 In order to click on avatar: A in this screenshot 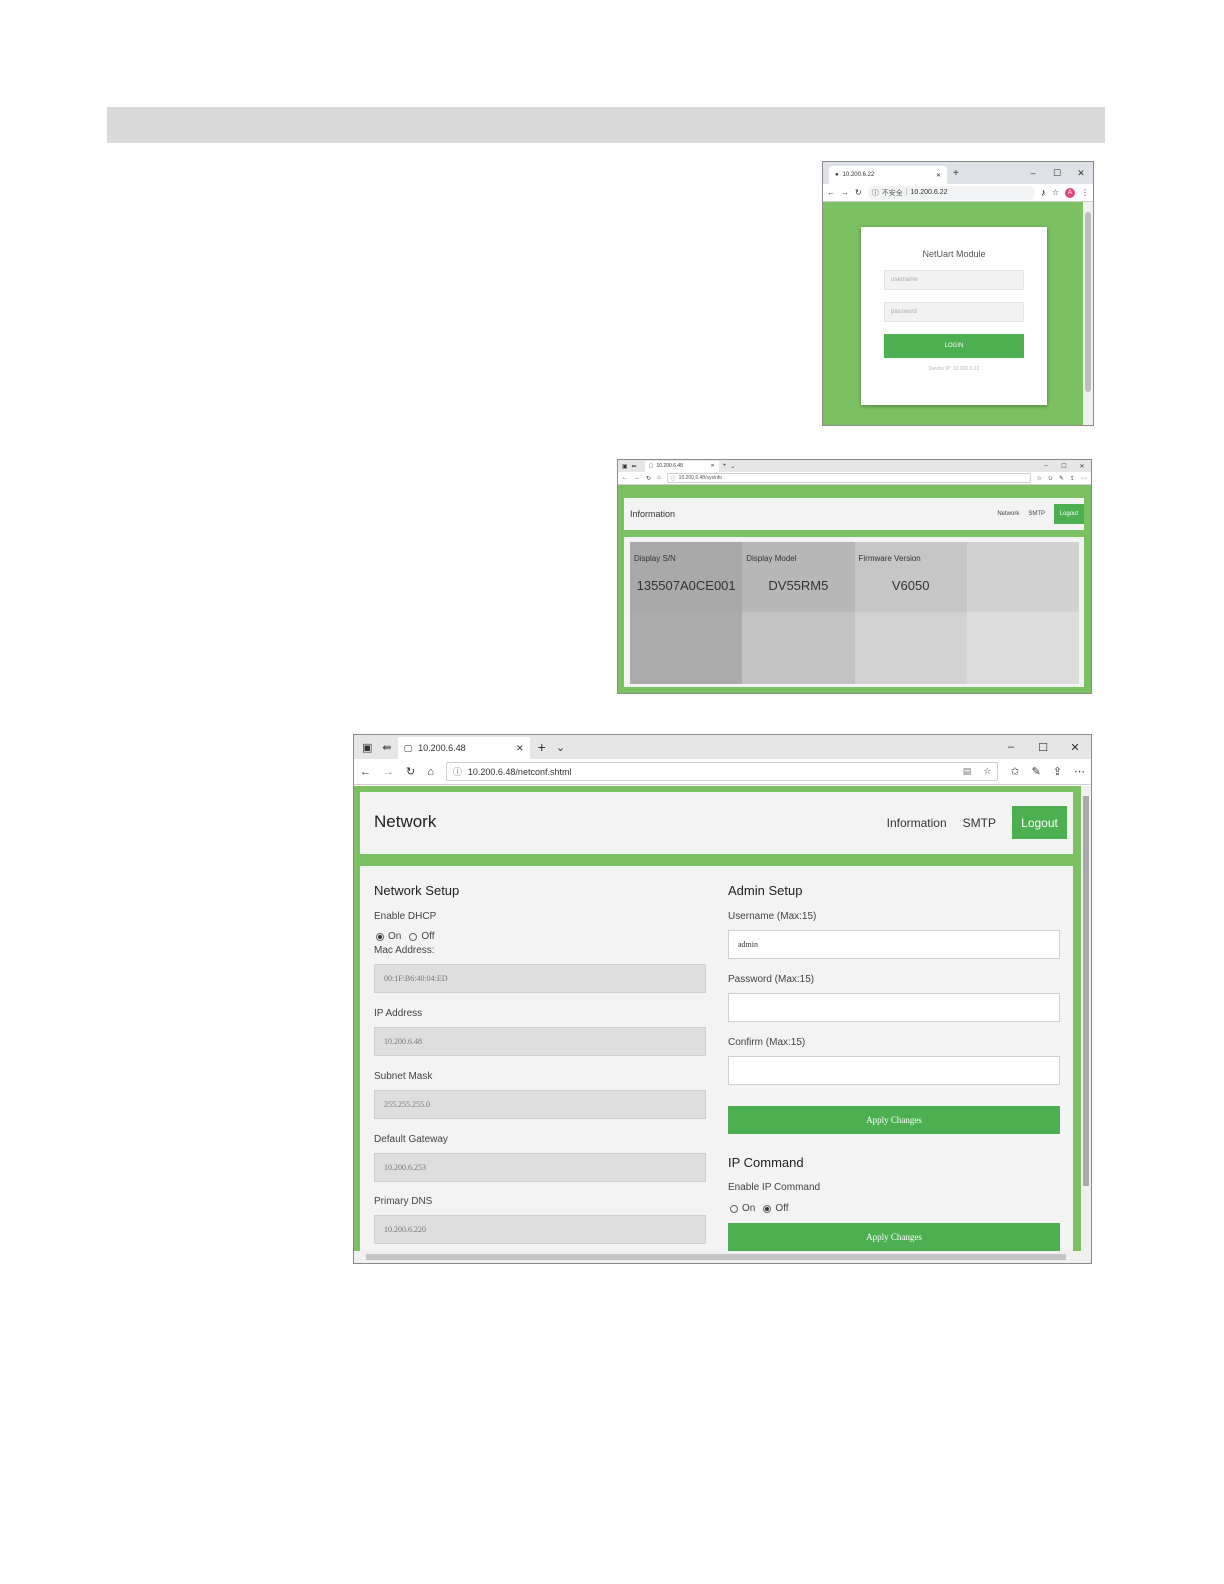, I will do `click(1070, 192)`.